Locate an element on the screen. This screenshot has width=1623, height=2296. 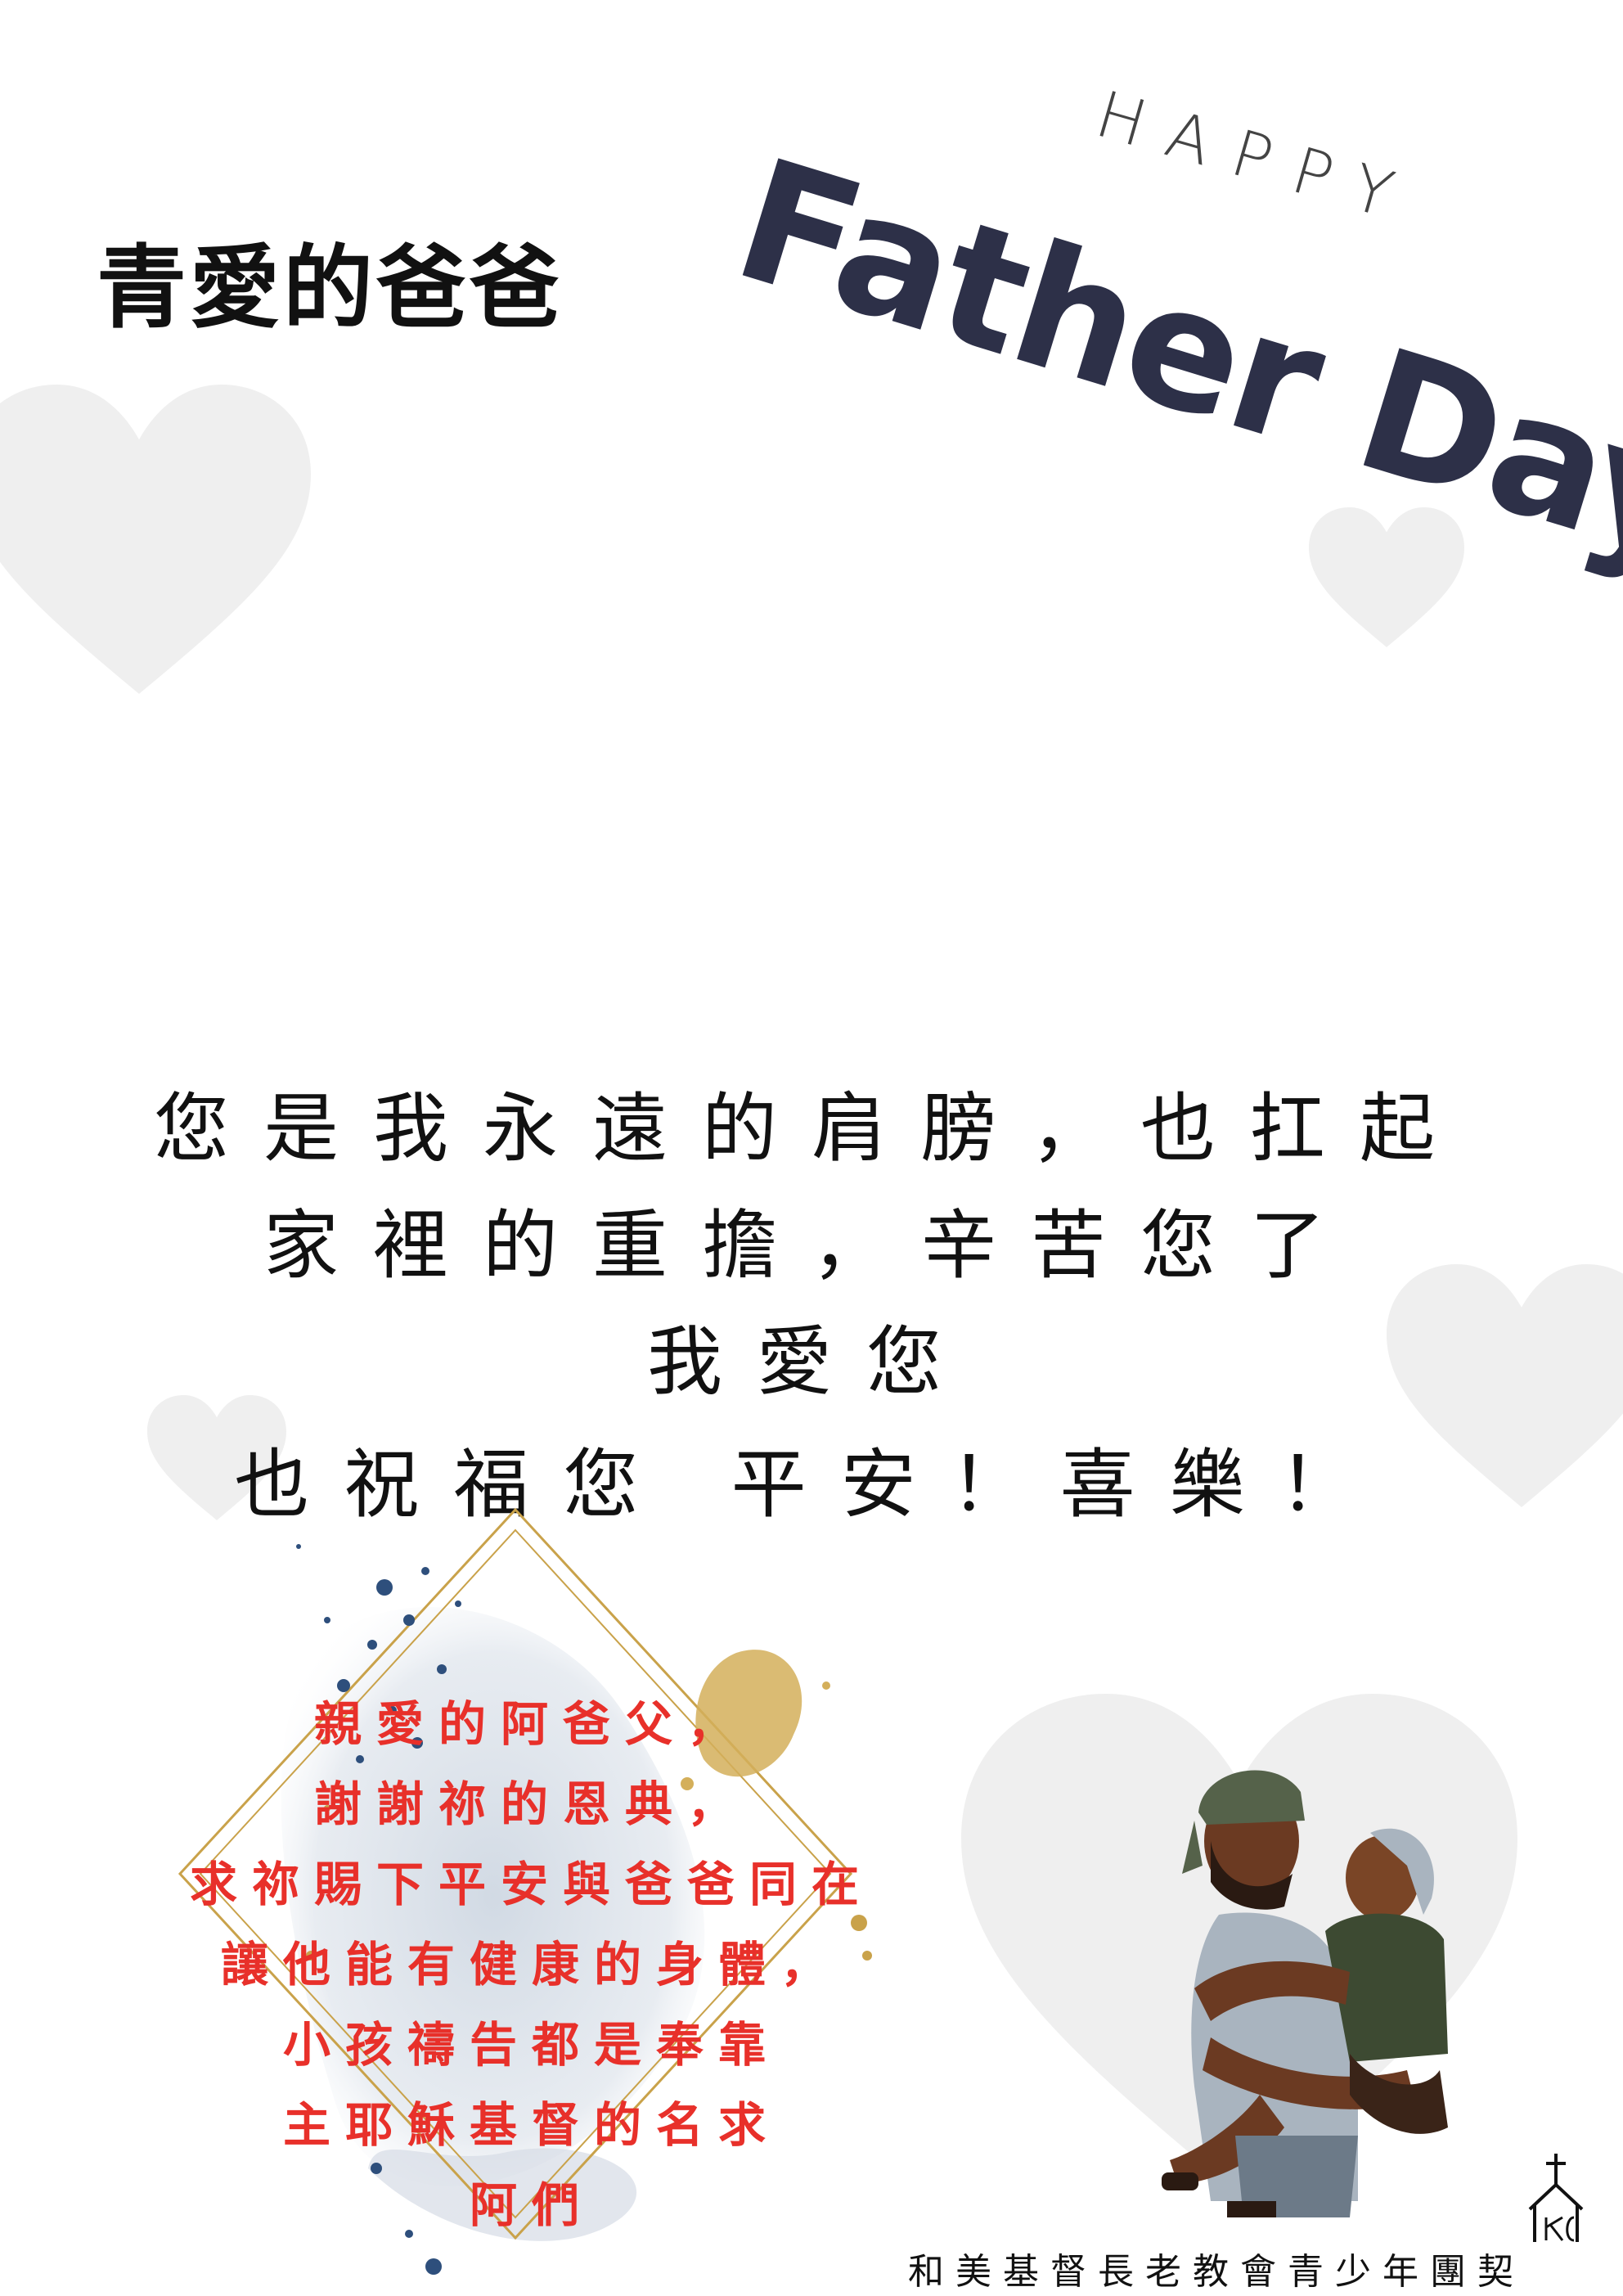
prayer-line: 親愛的阿爸父， is located at coordinates (531, 1724).